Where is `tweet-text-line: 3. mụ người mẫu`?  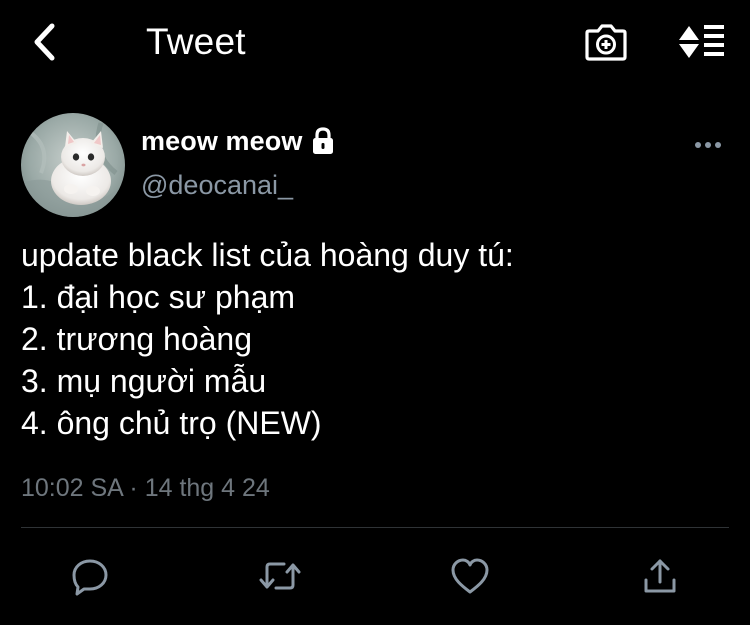
tweet-text-line: 3. mụ người mẫu is located at coordinates (144, 381).